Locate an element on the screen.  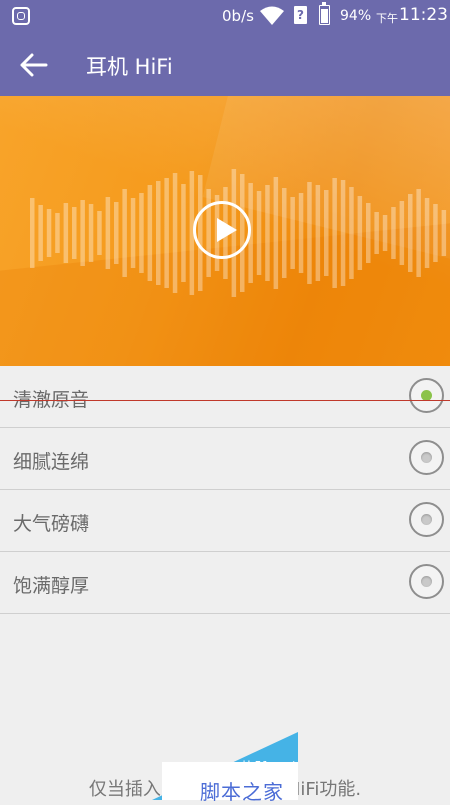
mode-label: 细腻连绵 is located at coordinates (51, 462).